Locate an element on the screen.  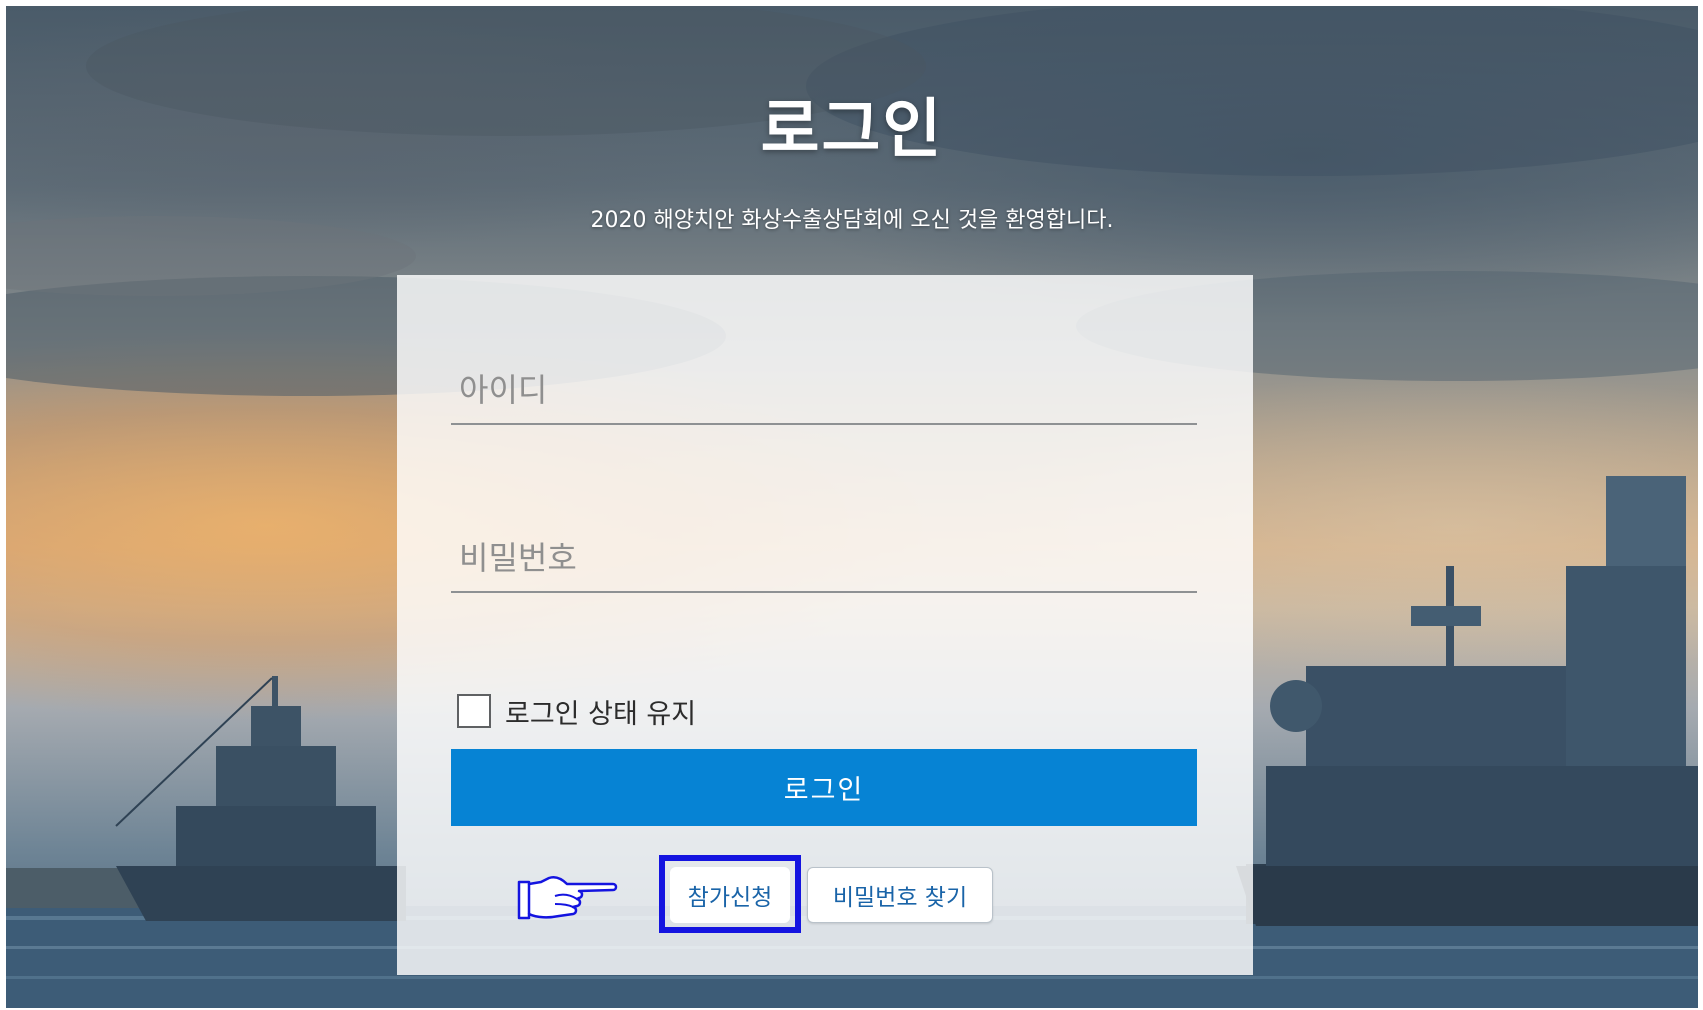
login-button: 로그인 is located at coordinates (824, 787).